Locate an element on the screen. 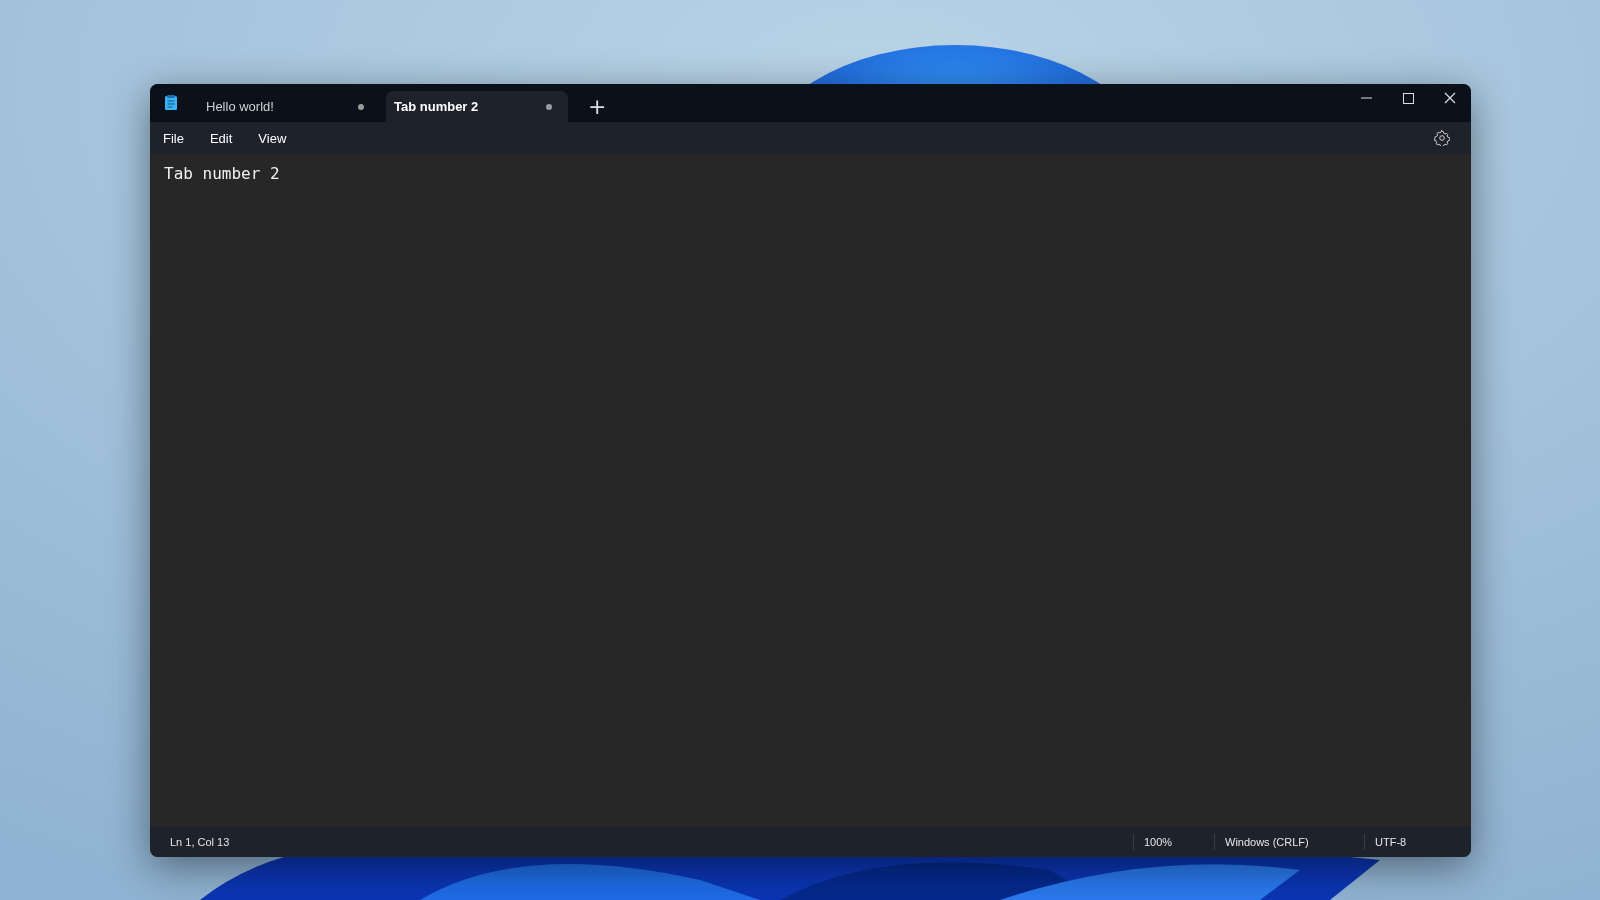  minimize-icon is located at coordinates (1366, 98).